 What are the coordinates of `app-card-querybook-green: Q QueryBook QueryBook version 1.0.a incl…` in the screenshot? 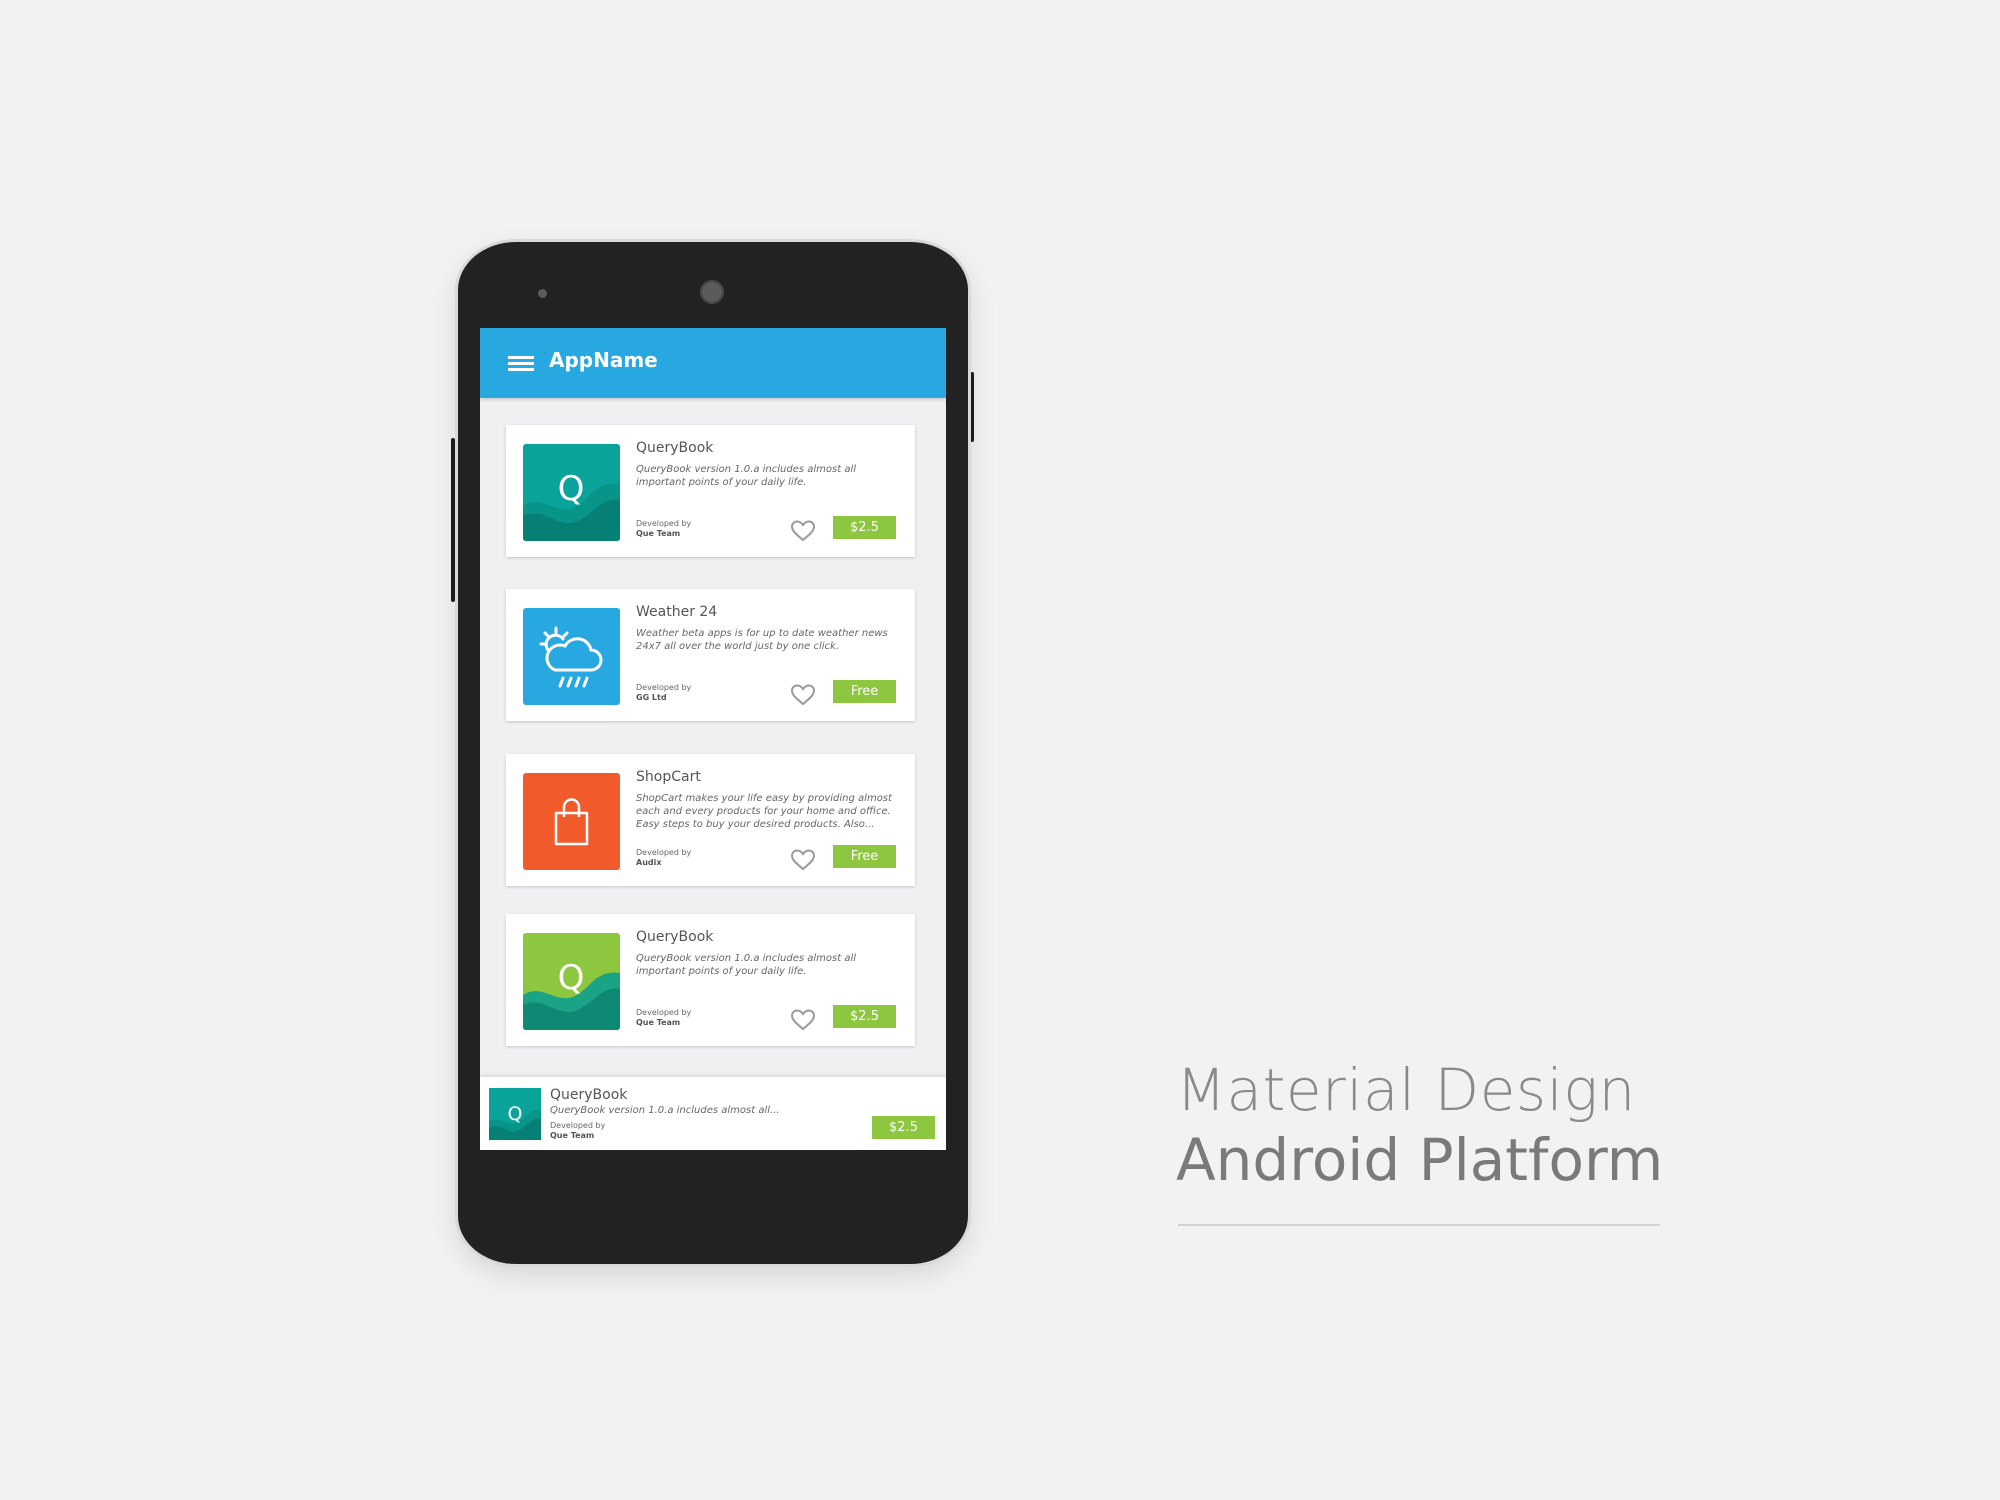 It's located at (710, 980).